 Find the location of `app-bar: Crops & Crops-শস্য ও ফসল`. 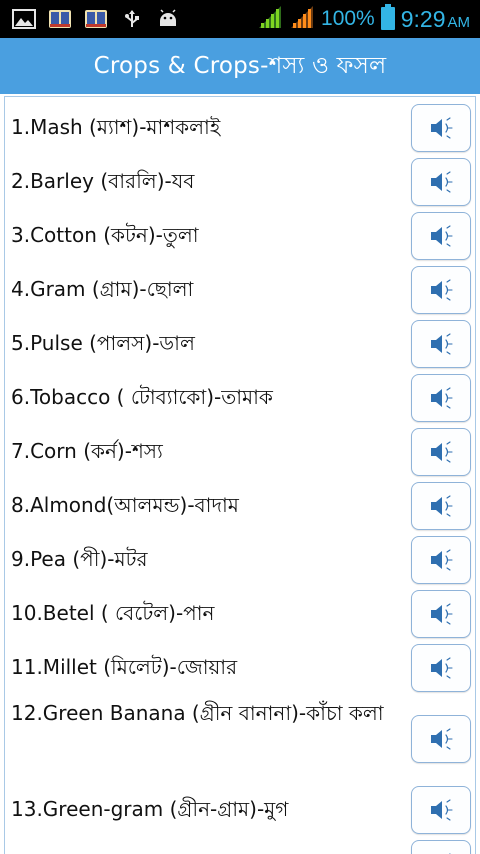

app-bar: Crops & Crops-শস্য ও ফসল is located at coordinates (240, 66).